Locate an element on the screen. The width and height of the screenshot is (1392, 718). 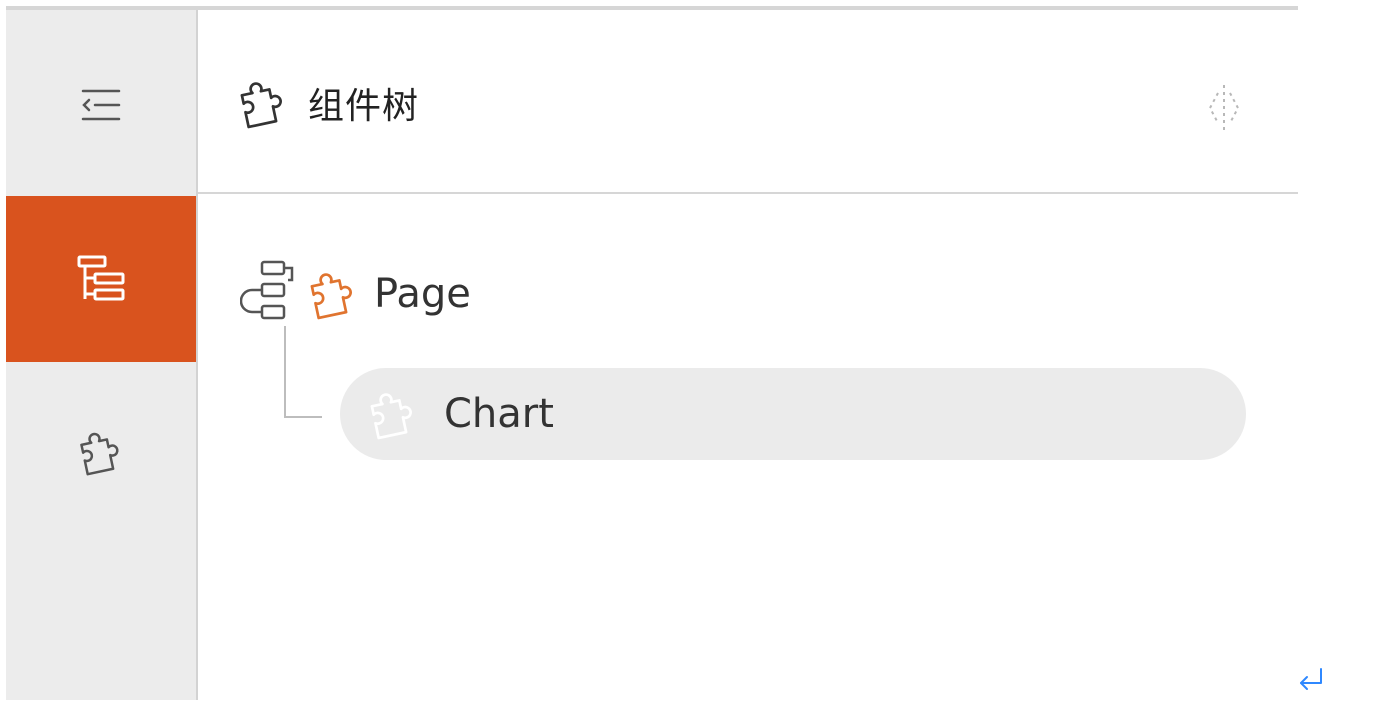
tree-node-page: Page is located at coordinates (355, 294).